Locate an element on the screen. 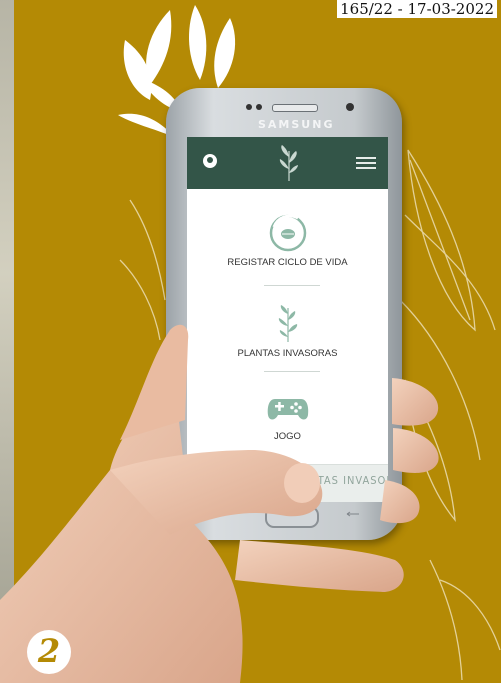 The width and height of the screenshot is (501, 683). menu-item-label: PLANTAS INVASORAS is located at coordinates (287, 353).